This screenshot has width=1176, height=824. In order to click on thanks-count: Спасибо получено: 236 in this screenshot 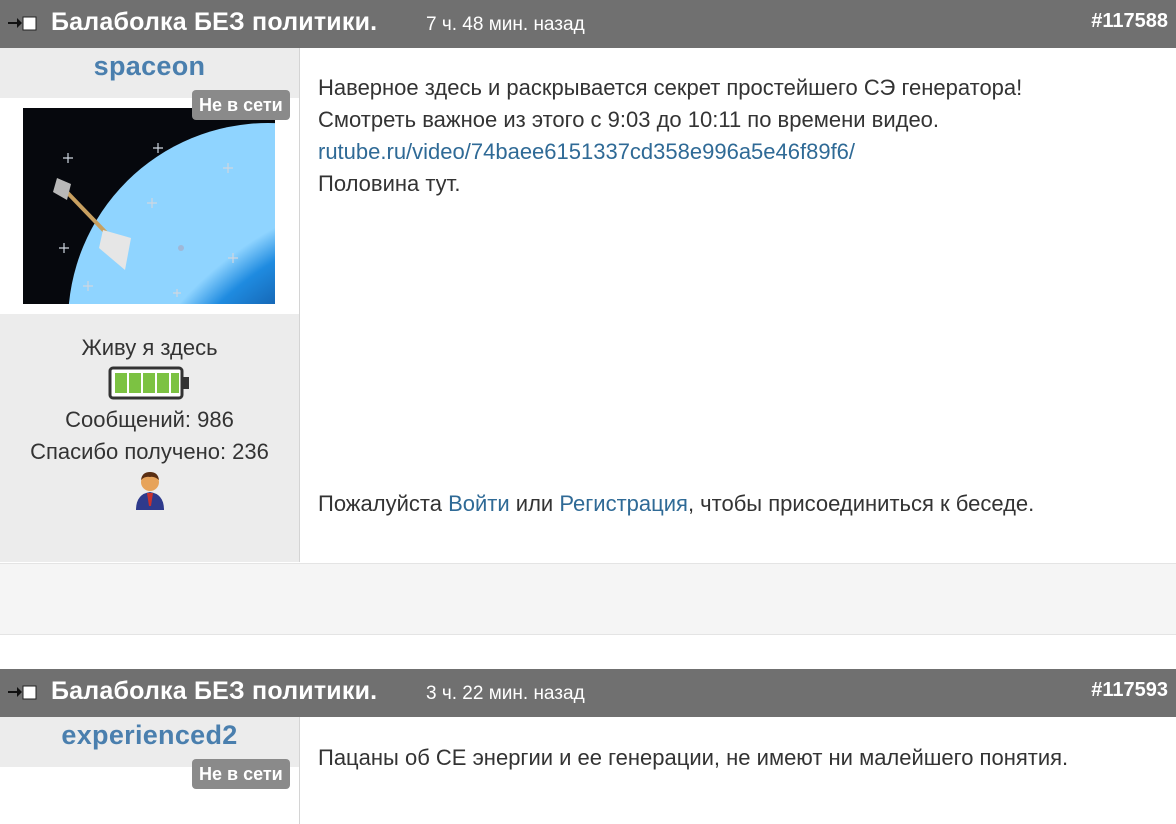, I will do `click(149, 451)`.